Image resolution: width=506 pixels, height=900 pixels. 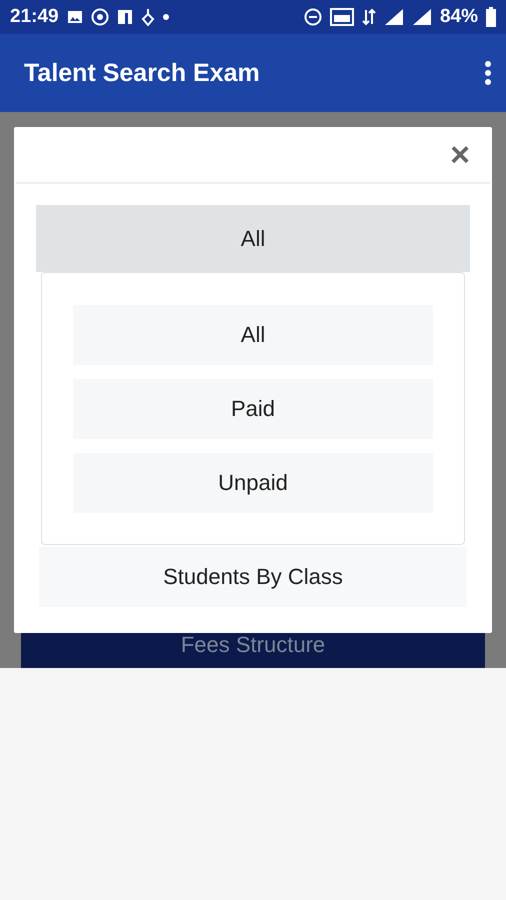 What do you see at coordinates (491, 17) in the screenshot?
I see `battery-icon` at bounding box center [491, 17].